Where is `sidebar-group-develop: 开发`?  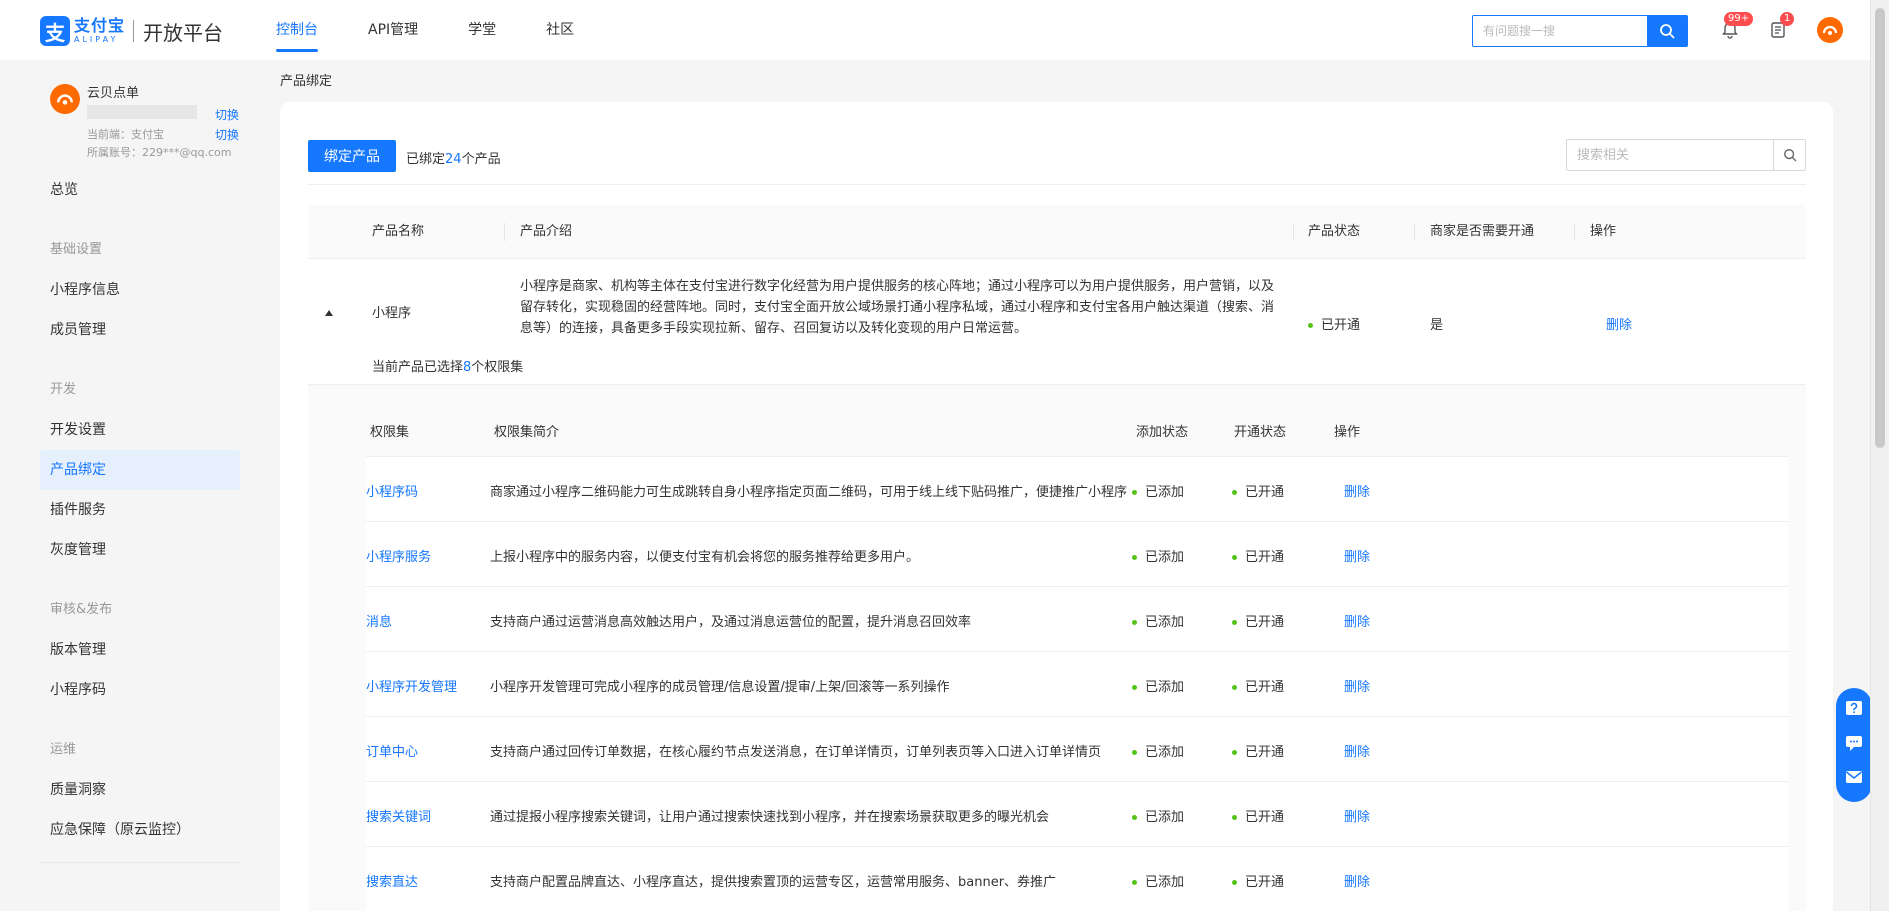
sidebar-group-develop: 开发 is located at coordinates (63, 389).